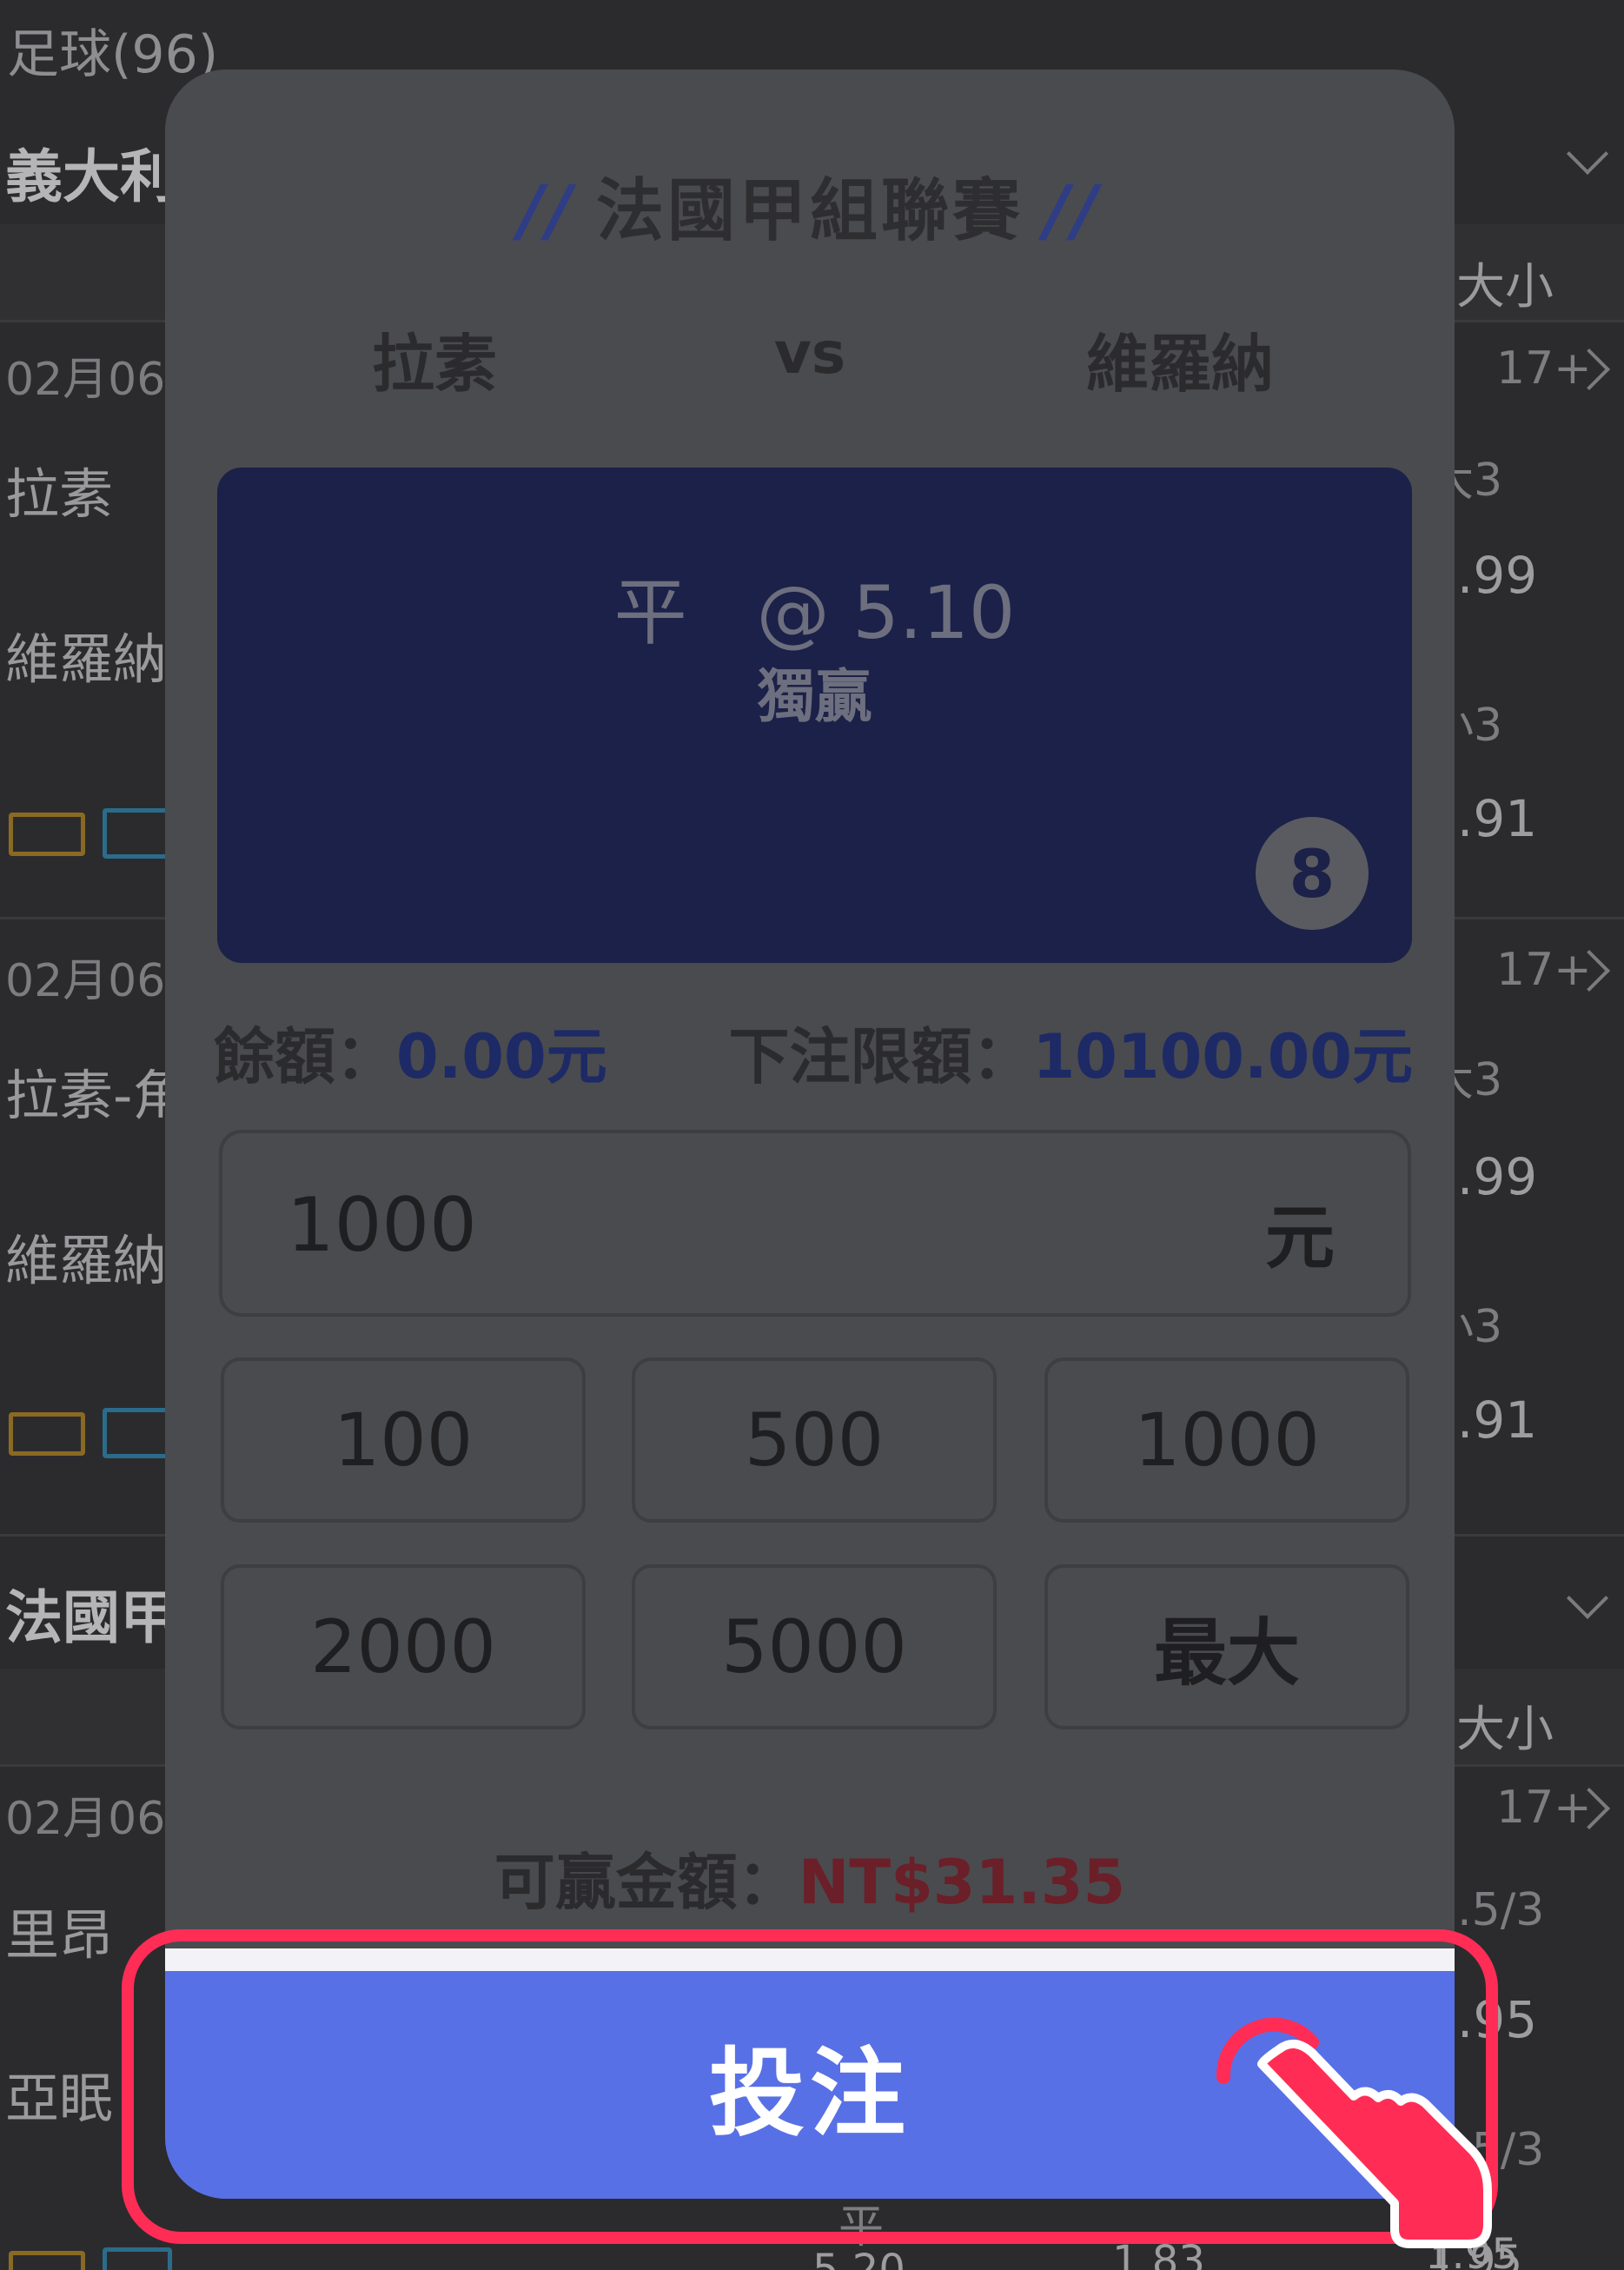  What do you see at coordinates (810, 211) in the screenshot?
I see `league-name: 法國甲組聯賽` at bounding box center [810, 211].